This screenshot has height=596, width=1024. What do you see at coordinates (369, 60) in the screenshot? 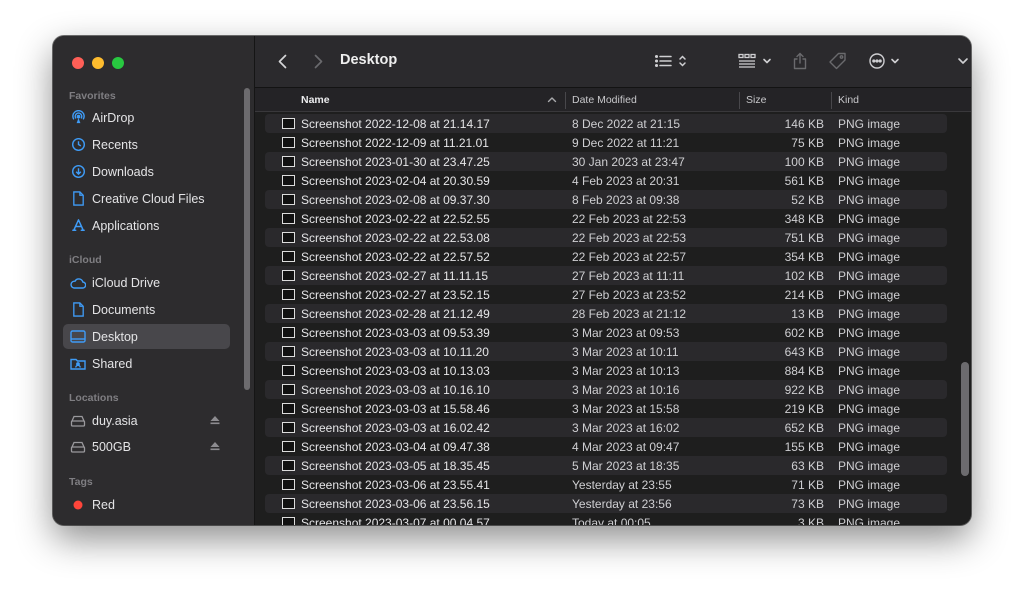
I see `window-title: Desktop` at bounding box center [369, 60].